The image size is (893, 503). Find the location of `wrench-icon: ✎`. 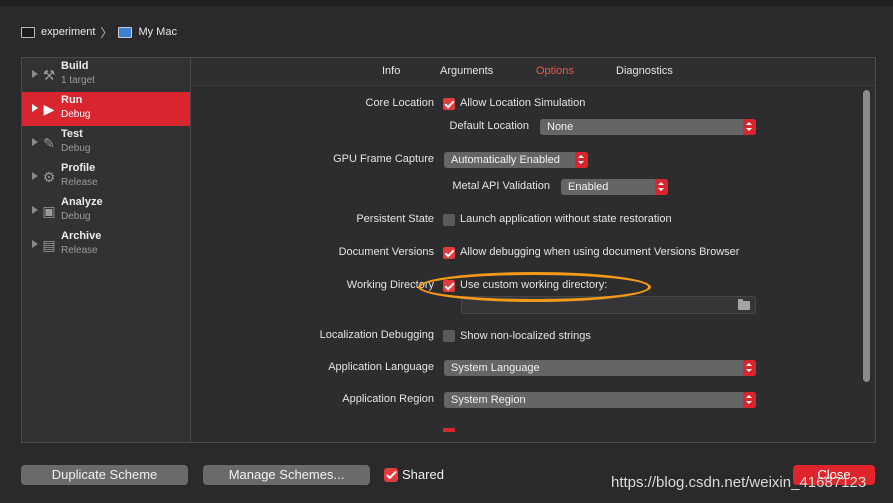

wrench-icon: ✎ is located at coordinates (49, 143).